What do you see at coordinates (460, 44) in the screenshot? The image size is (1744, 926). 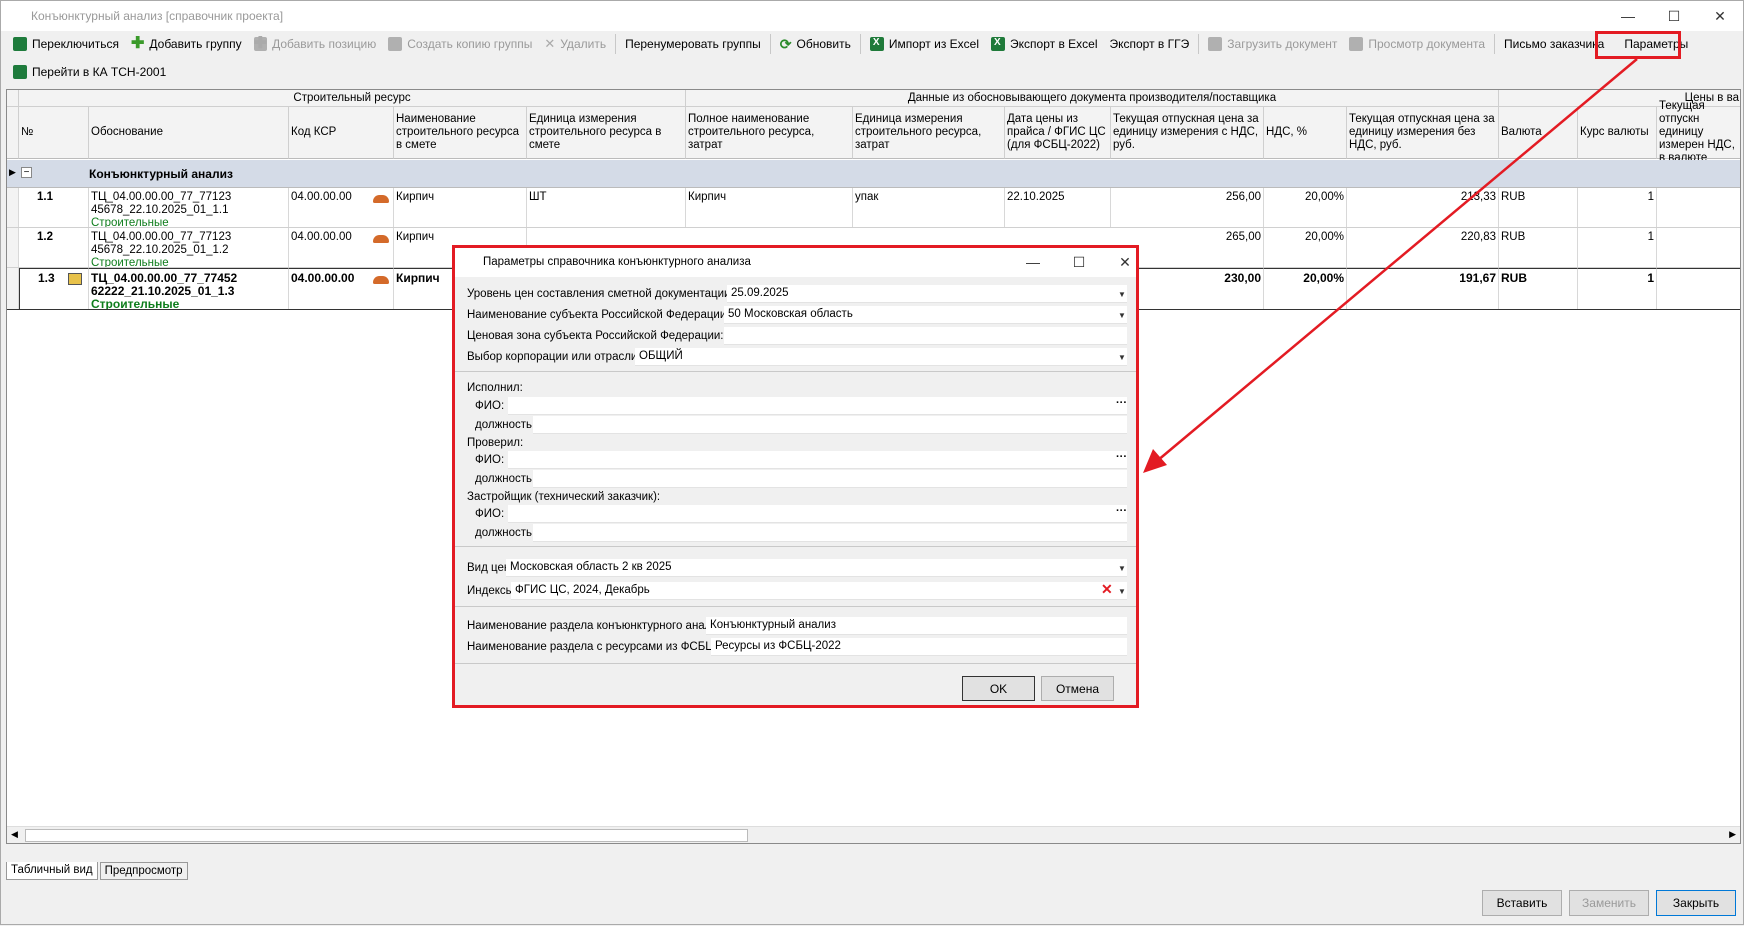 I see `copy-group-button: Создать копию группы` at bounding box center [460, 44].